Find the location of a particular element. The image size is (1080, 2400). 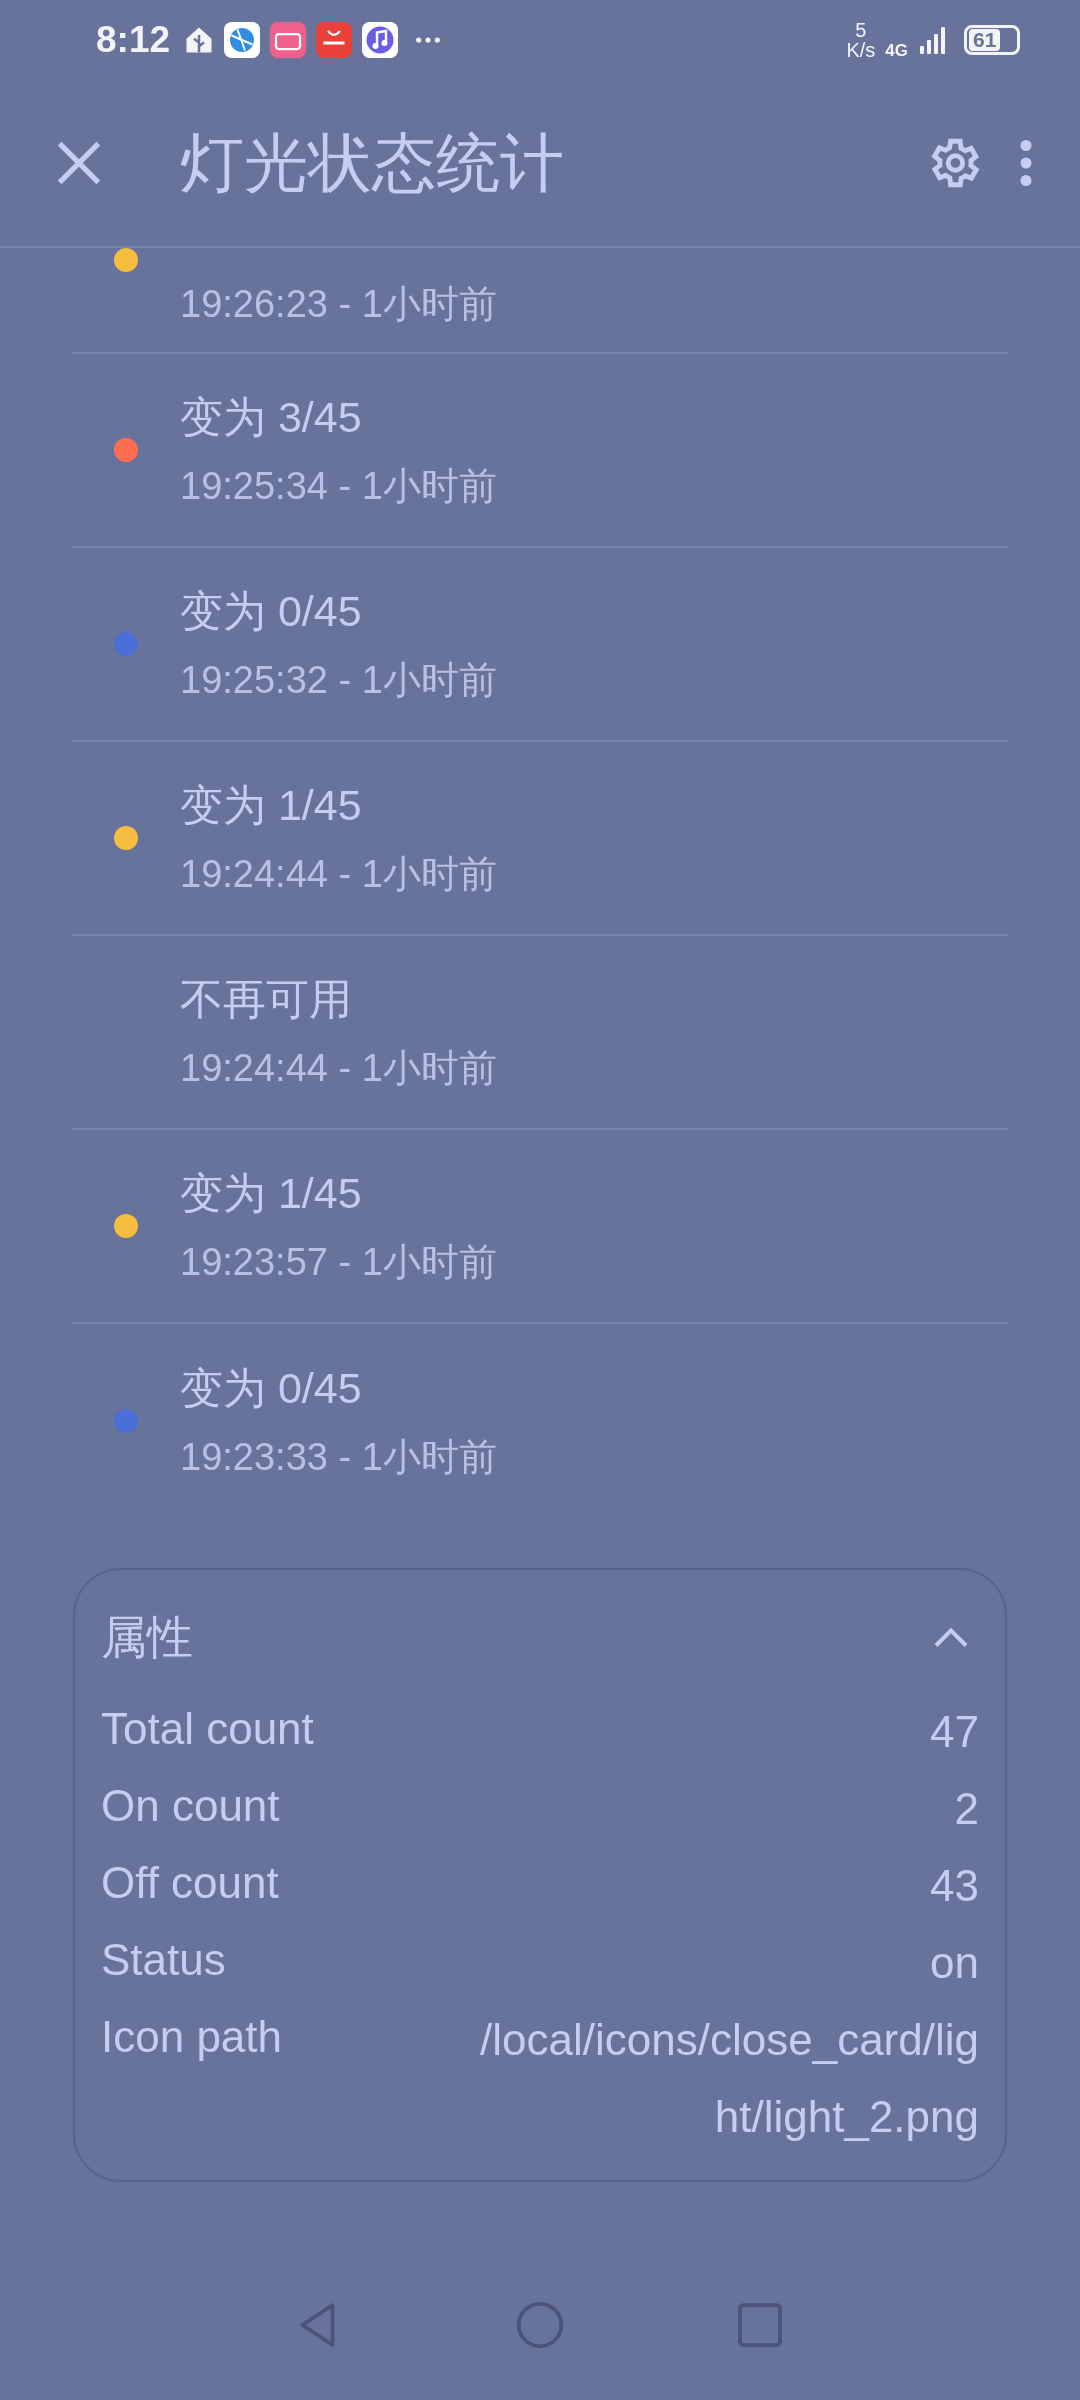

timestamp: 19:25:34 - 1小时前 is located at coordinates (338, 486).